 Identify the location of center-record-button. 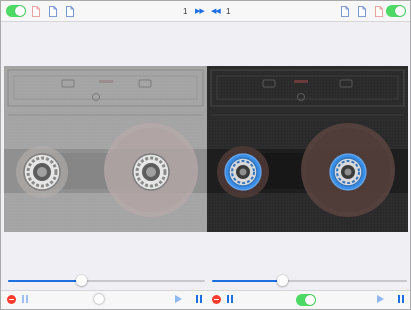
(99, 299).